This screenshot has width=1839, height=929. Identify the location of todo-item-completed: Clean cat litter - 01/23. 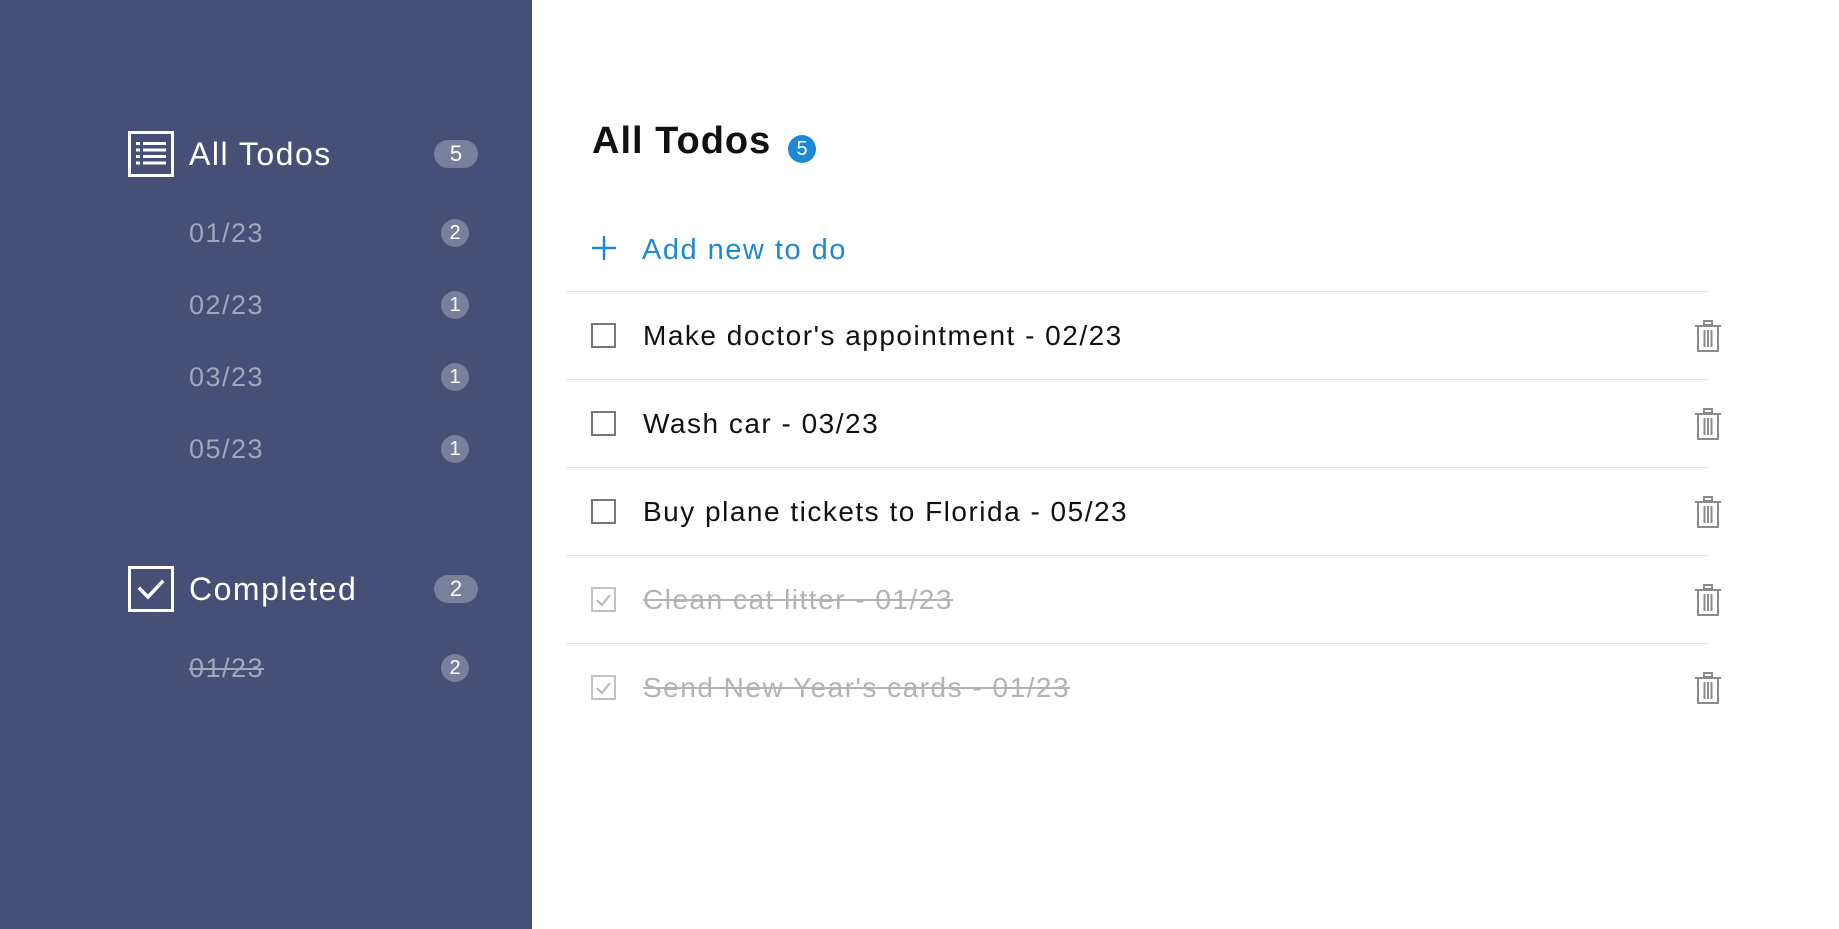
(1143, 599).